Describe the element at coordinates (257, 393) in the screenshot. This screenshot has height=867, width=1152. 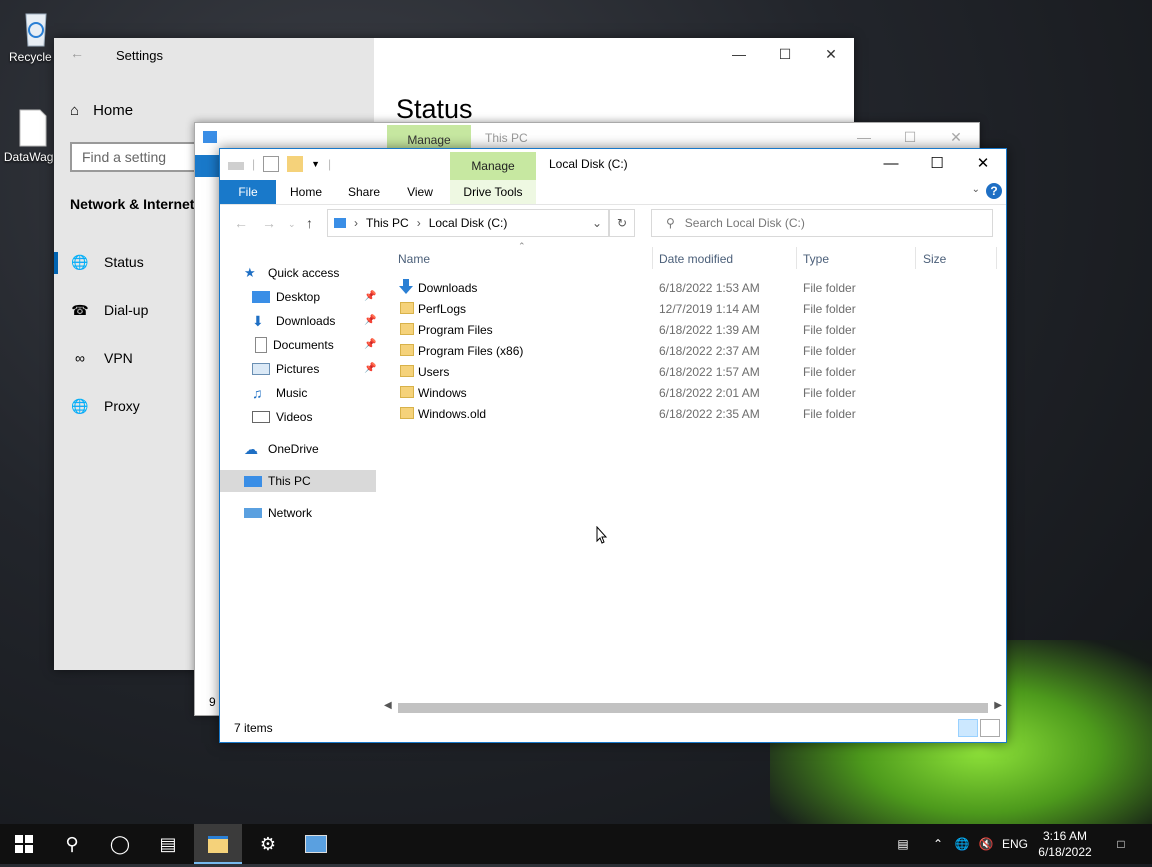
I see `music-icon: ♫` at that location.